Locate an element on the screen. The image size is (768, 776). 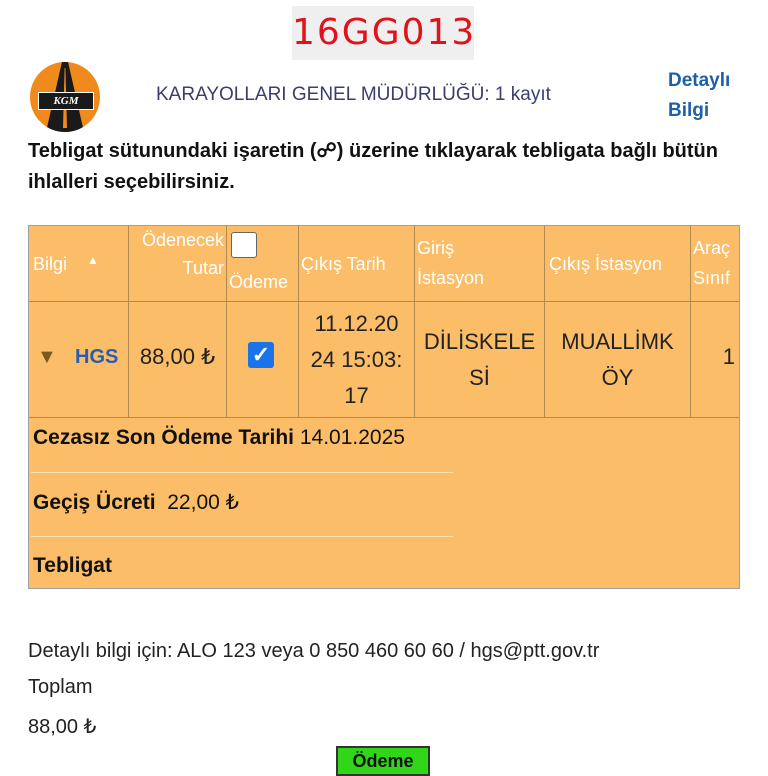
header-cikis-istasyon-label: Çıkış İstasyon is located at coordinates (606, 264).